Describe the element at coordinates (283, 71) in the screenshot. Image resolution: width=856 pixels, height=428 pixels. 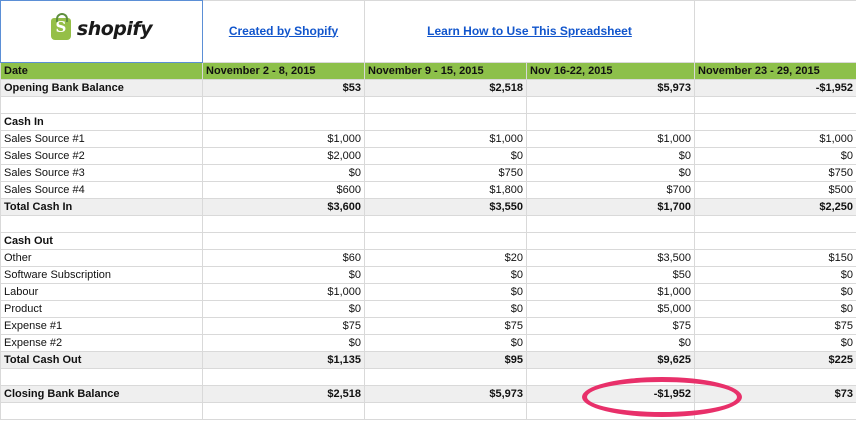
I see `column-header: November 2 - 8, 2015` at that location.